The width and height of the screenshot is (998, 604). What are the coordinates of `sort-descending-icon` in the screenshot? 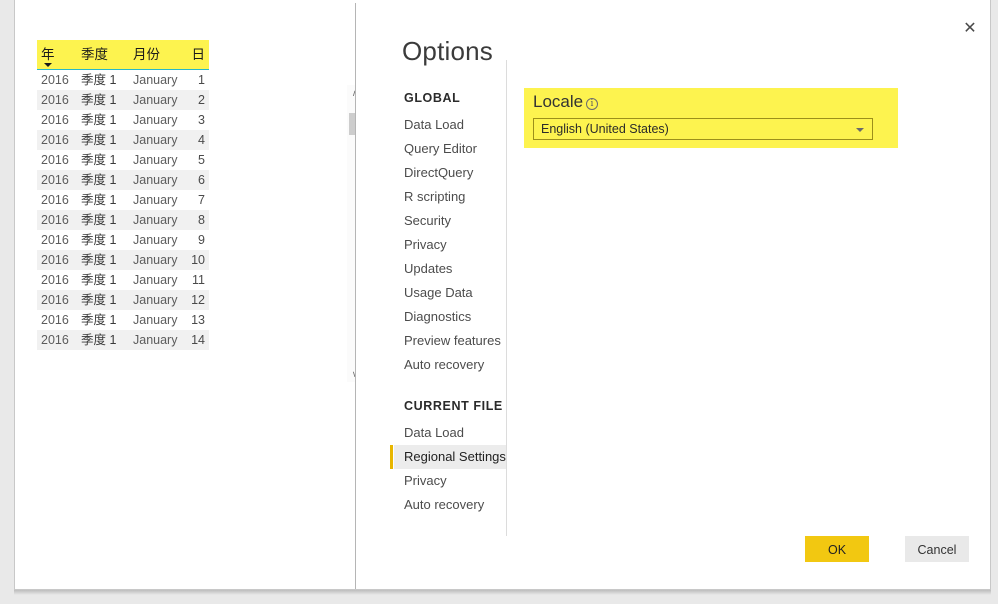 It's located at (48, 65).